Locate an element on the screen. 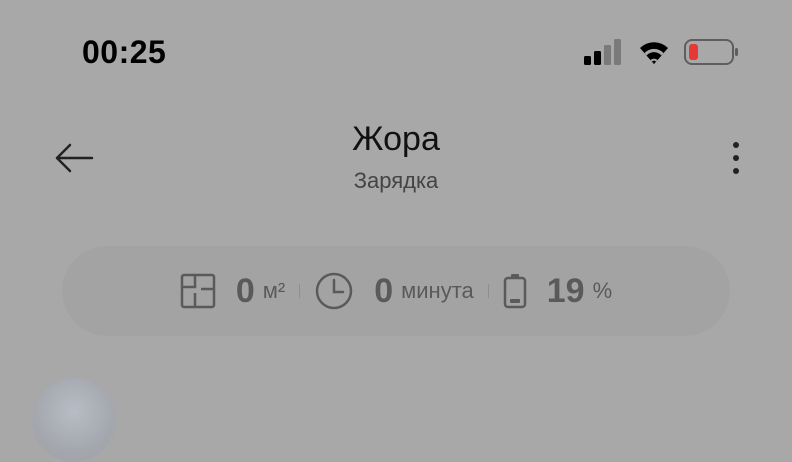 The image size is (792, 462). device-avatar is located at coordinates (74, 420).